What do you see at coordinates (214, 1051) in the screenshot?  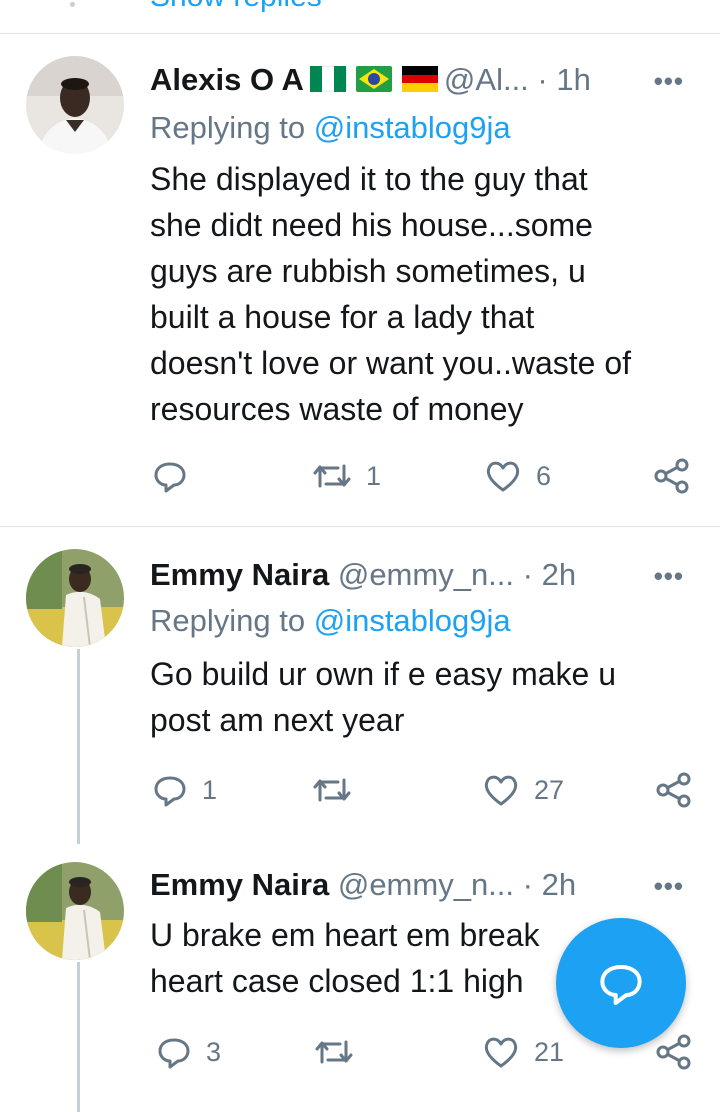 I see `reply-count: 3` at bounding box center [214, 1051].